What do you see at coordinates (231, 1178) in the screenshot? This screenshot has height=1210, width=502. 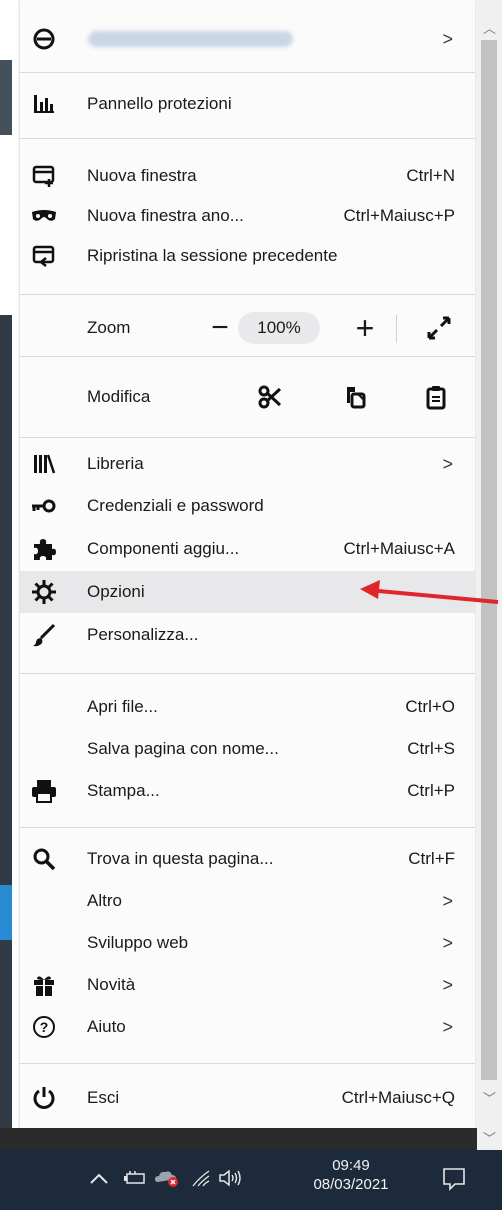 I see `volume-icon` at bounding box center [231, 1178].